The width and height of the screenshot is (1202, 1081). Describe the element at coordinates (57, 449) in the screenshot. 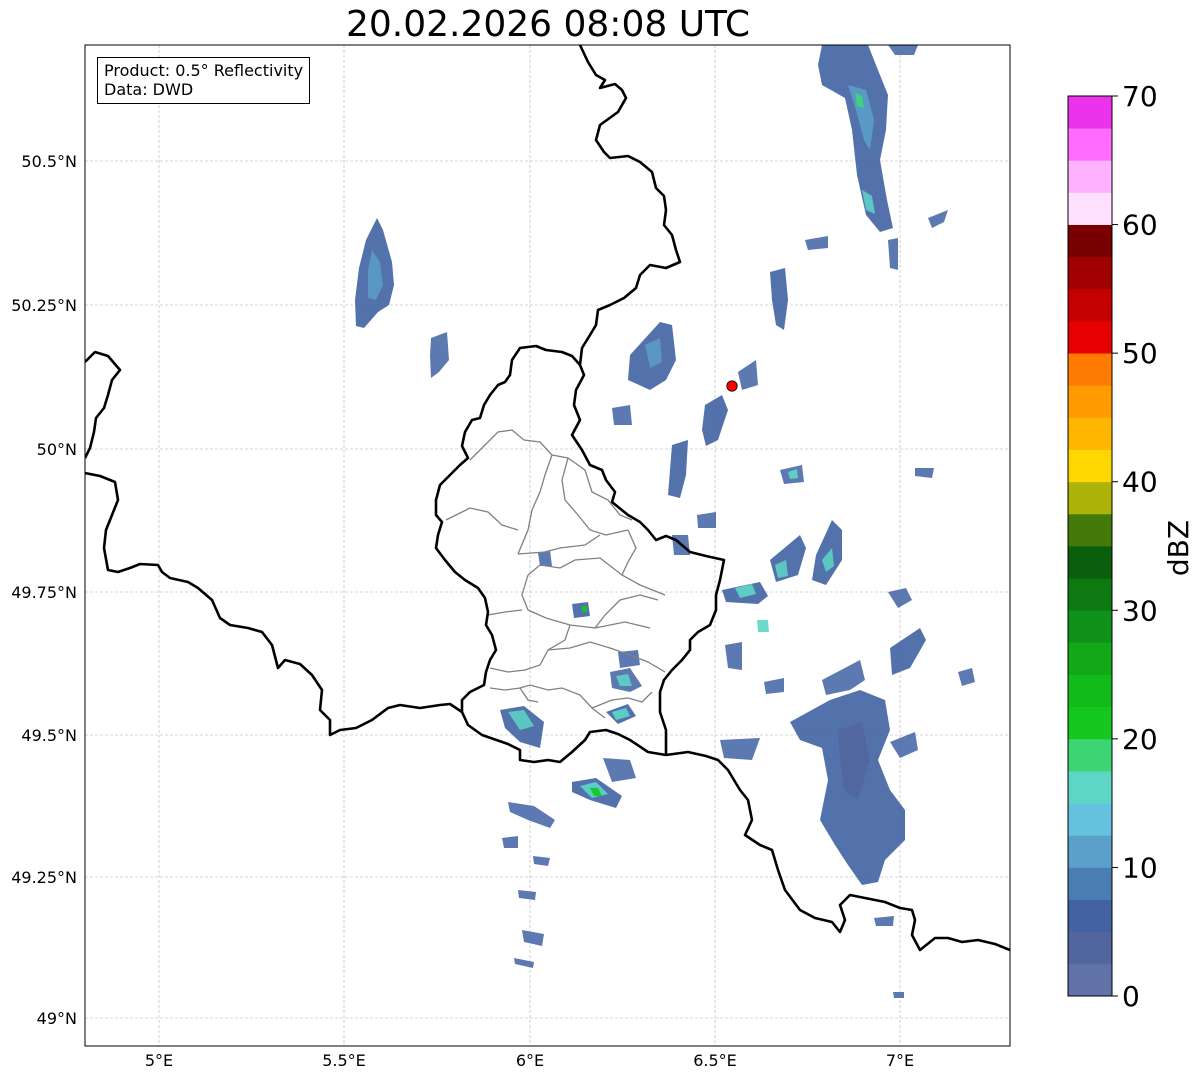

I see `lat-tick-50: 50°N` at that location.